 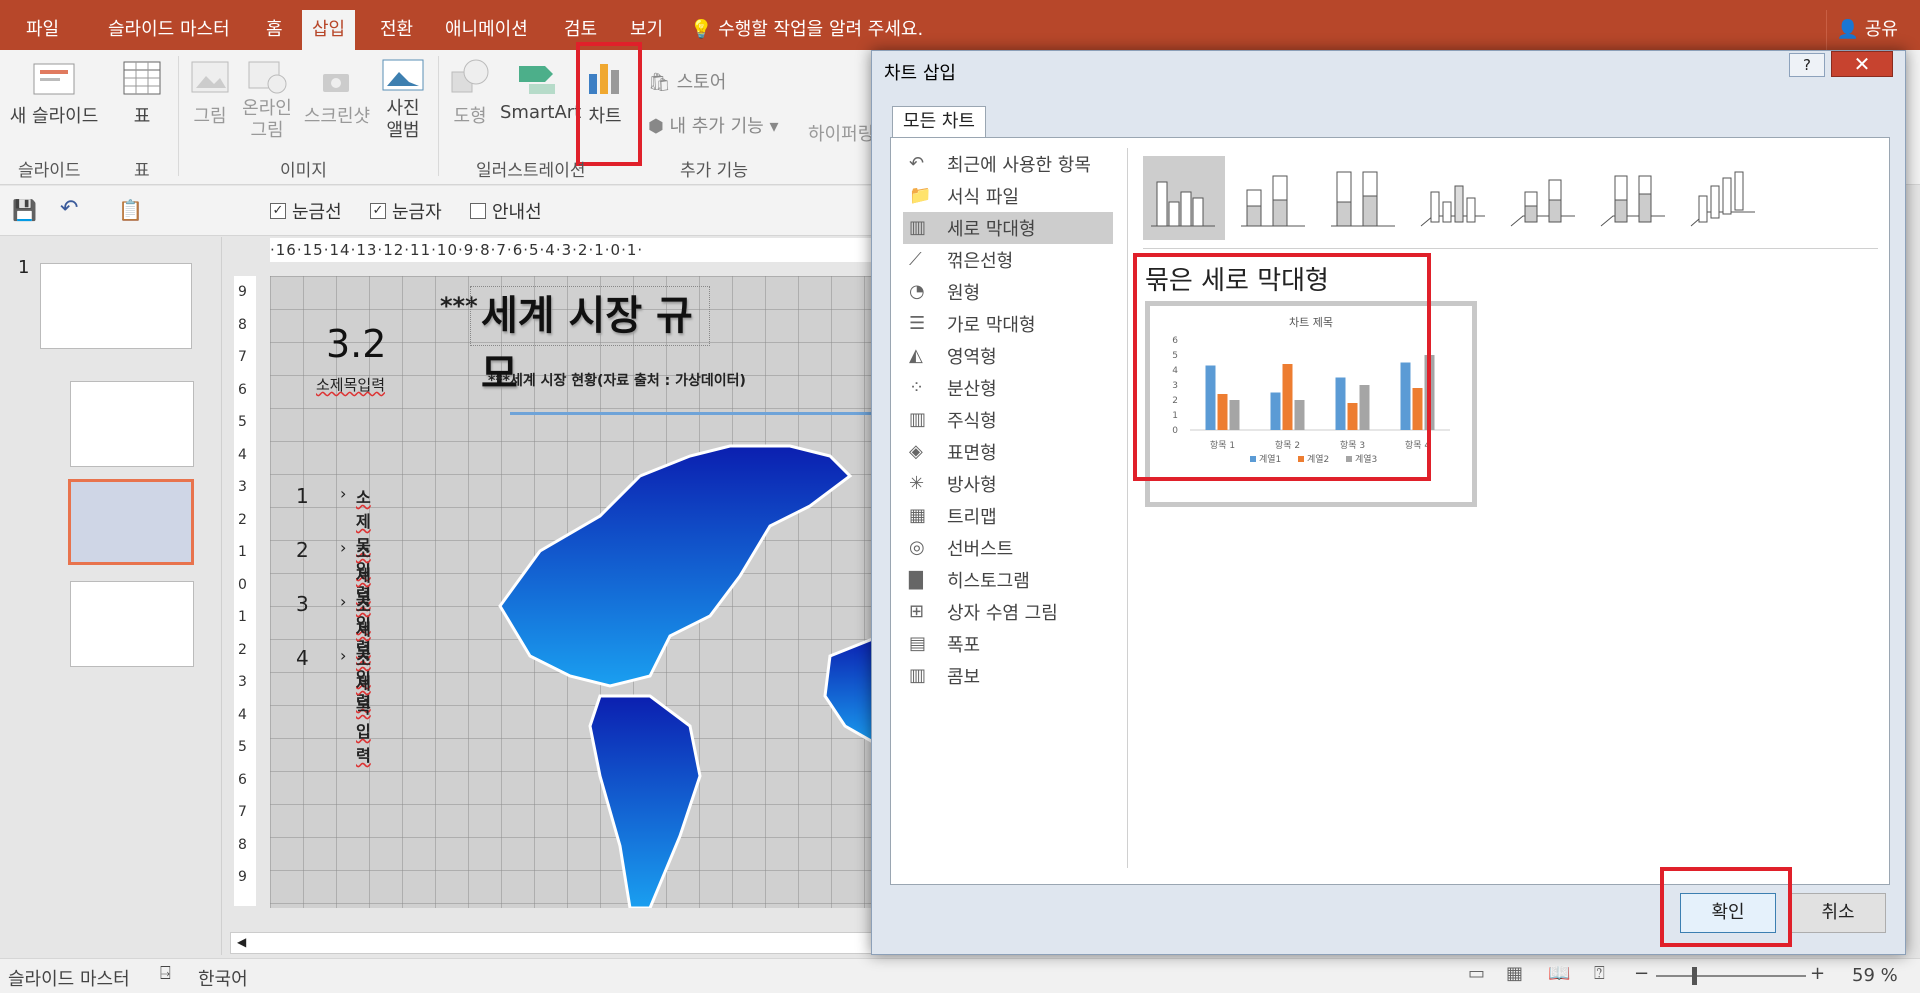 I want to click on format-painter-icon: 📋, so click(x=130, y=210).